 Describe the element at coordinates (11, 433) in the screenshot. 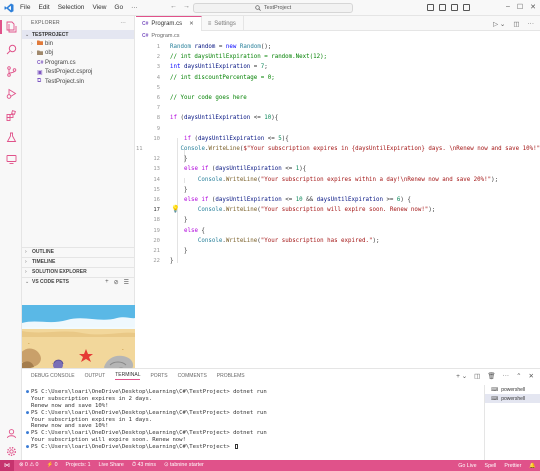

I see `account-icon` at that location.